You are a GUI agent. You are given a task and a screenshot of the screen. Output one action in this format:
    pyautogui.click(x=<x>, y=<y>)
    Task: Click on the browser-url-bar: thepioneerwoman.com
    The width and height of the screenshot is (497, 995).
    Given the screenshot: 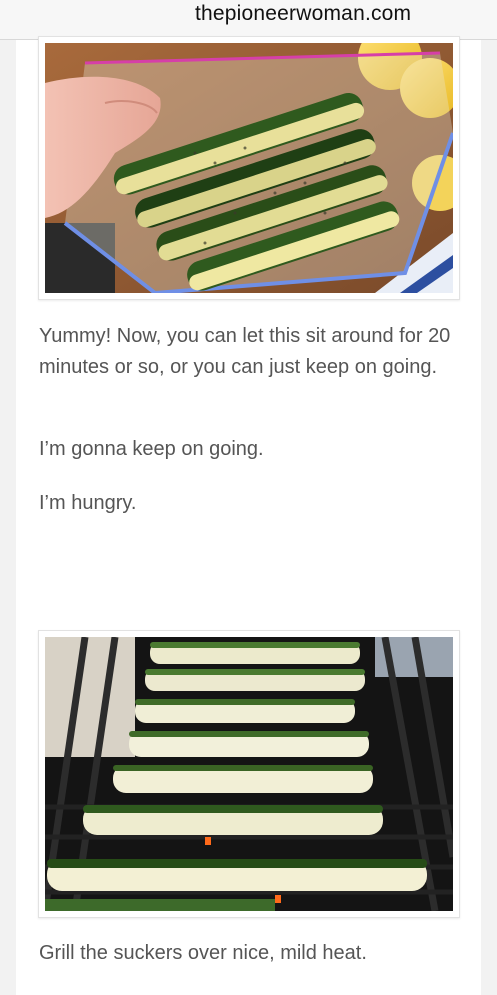 What is the action you would take?
    pyautogui.click(x=248, y=20)
    